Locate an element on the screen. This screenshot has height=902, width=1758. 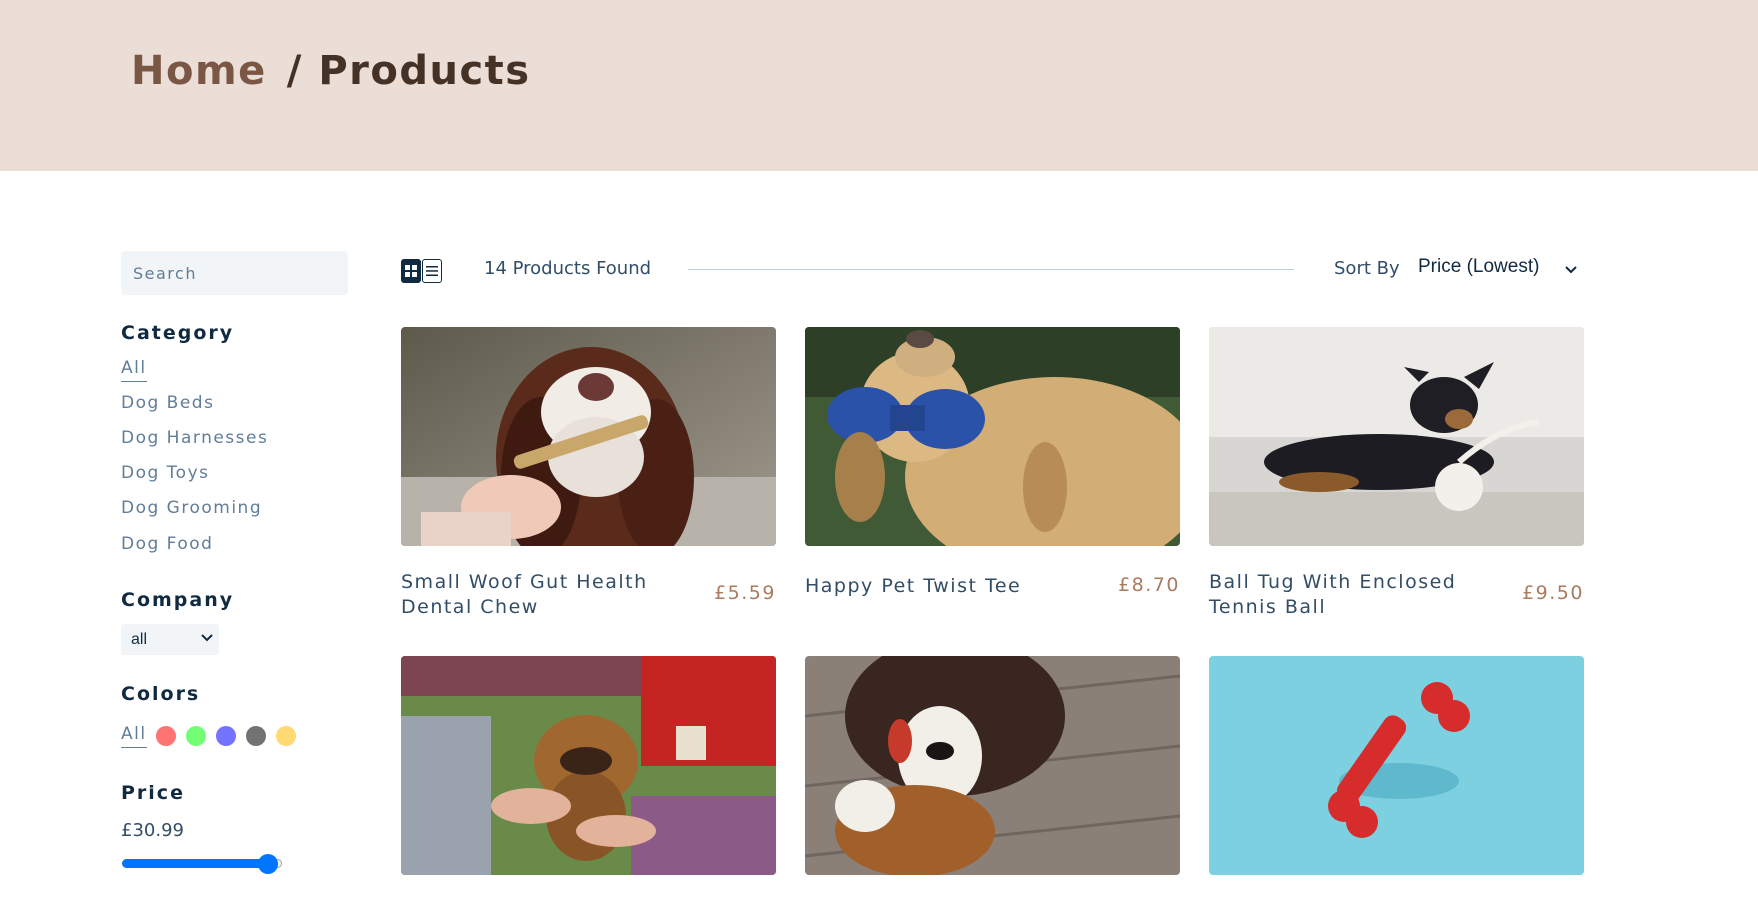
breadcrumb-current: Products is located at coordinates (424, 71).